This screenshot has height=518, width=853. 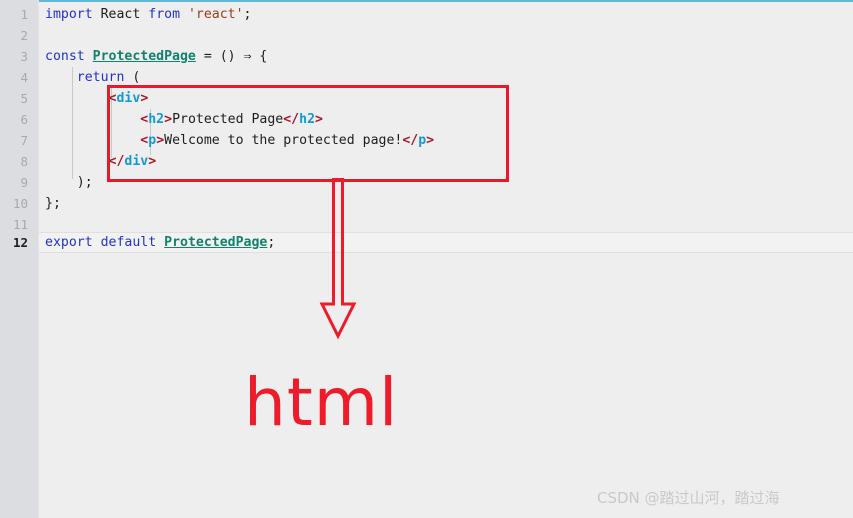 What do you see at coordinates (449, 242) in the screenshot?
I see `code-line-12: export default ProtectedPage;` at bounding box center [449, 242].